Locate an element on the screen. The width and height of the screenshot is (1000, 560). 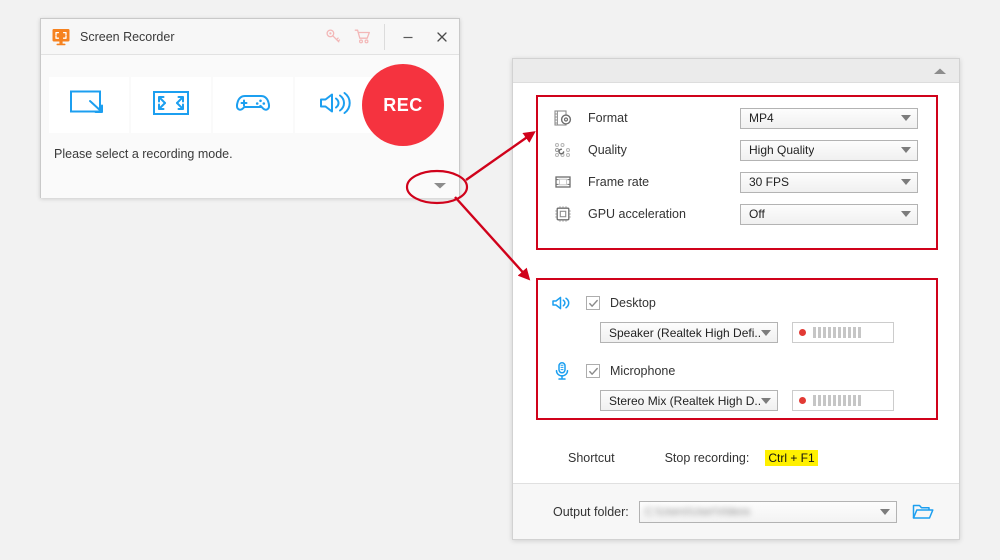
desktop-volume-meter is located at coordinates (843, 332).